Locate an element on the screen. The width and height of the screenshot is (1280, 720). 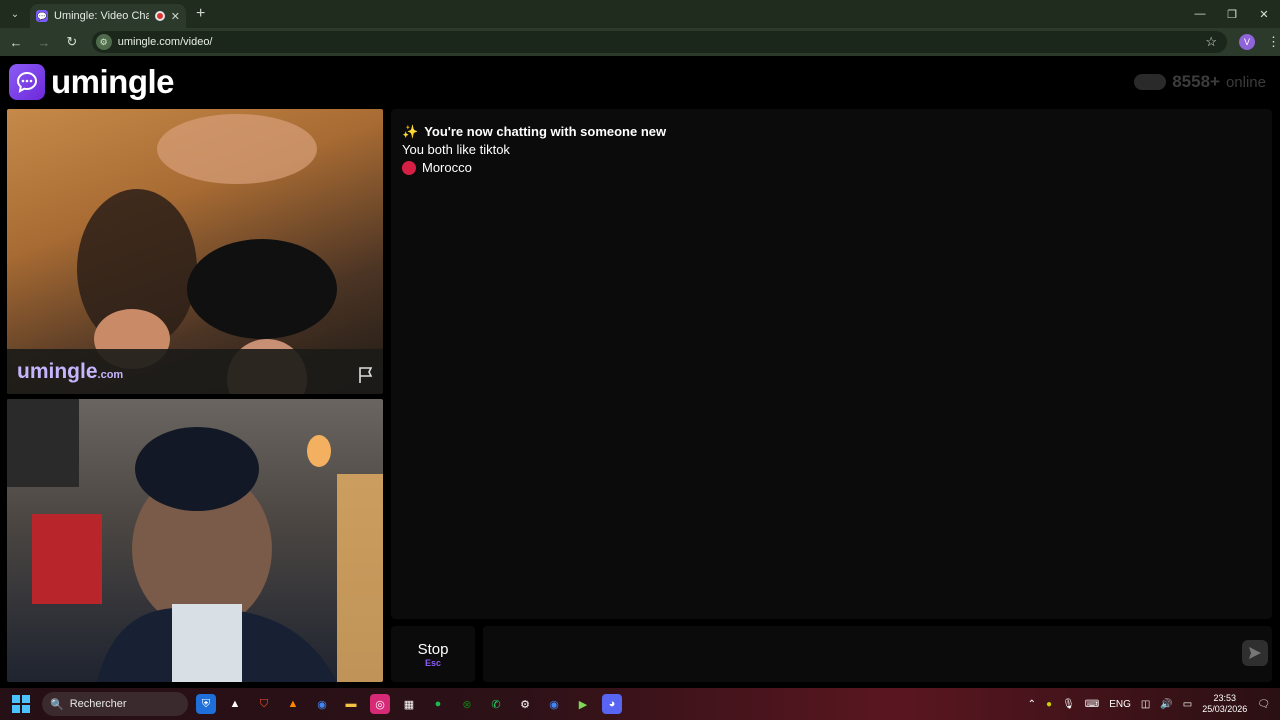
chat-message-input is located at coordinates (877, 654).